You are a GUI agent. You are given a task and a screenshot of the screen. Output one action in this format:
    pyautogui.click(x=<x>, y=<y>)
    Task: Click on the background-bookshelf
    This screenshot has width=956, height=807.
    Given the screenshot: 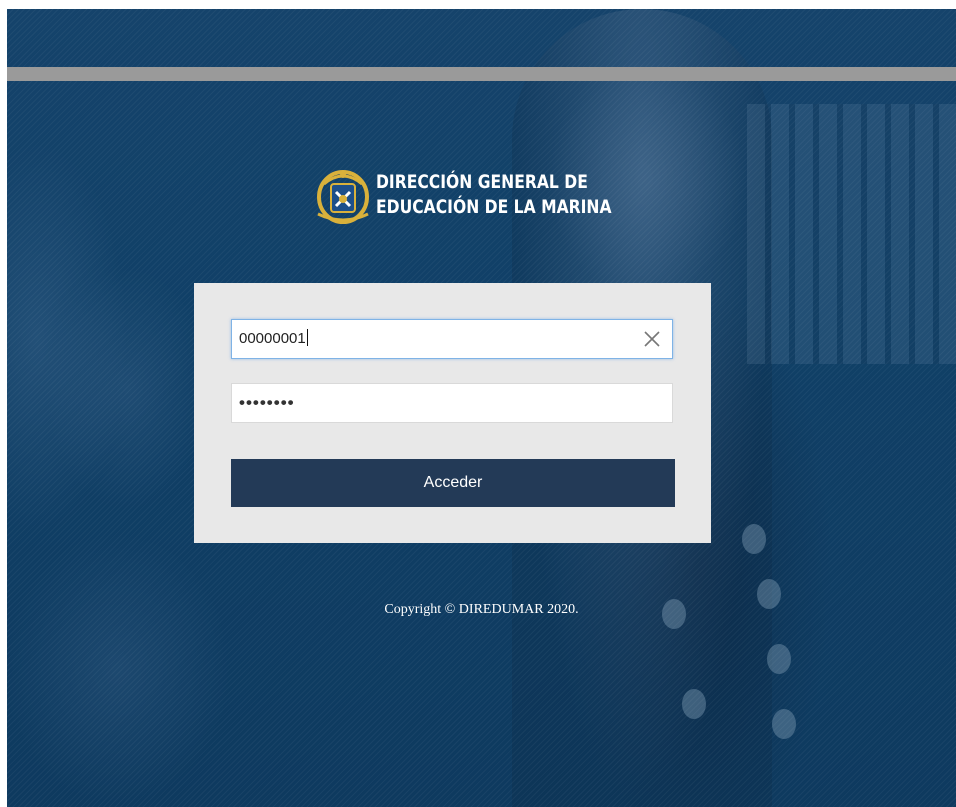 What is the action you would take?
    pyautogui.click(x=851, y=234)
    